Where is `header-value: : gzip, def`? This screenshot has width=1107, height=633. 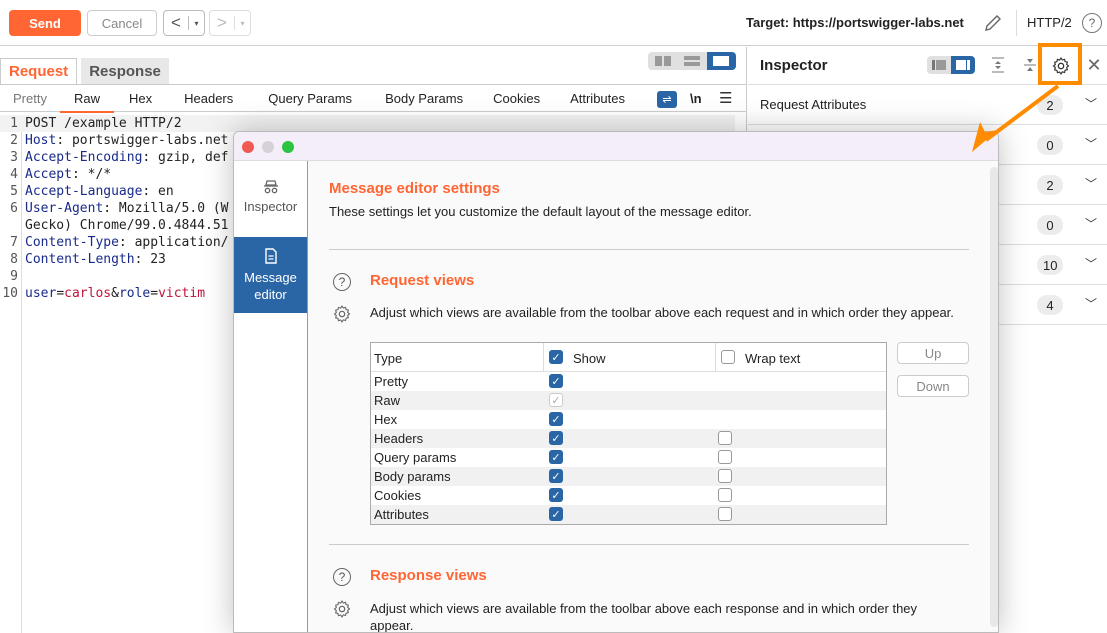 header-value: : gzip, def is located at coordinates (185, 157).